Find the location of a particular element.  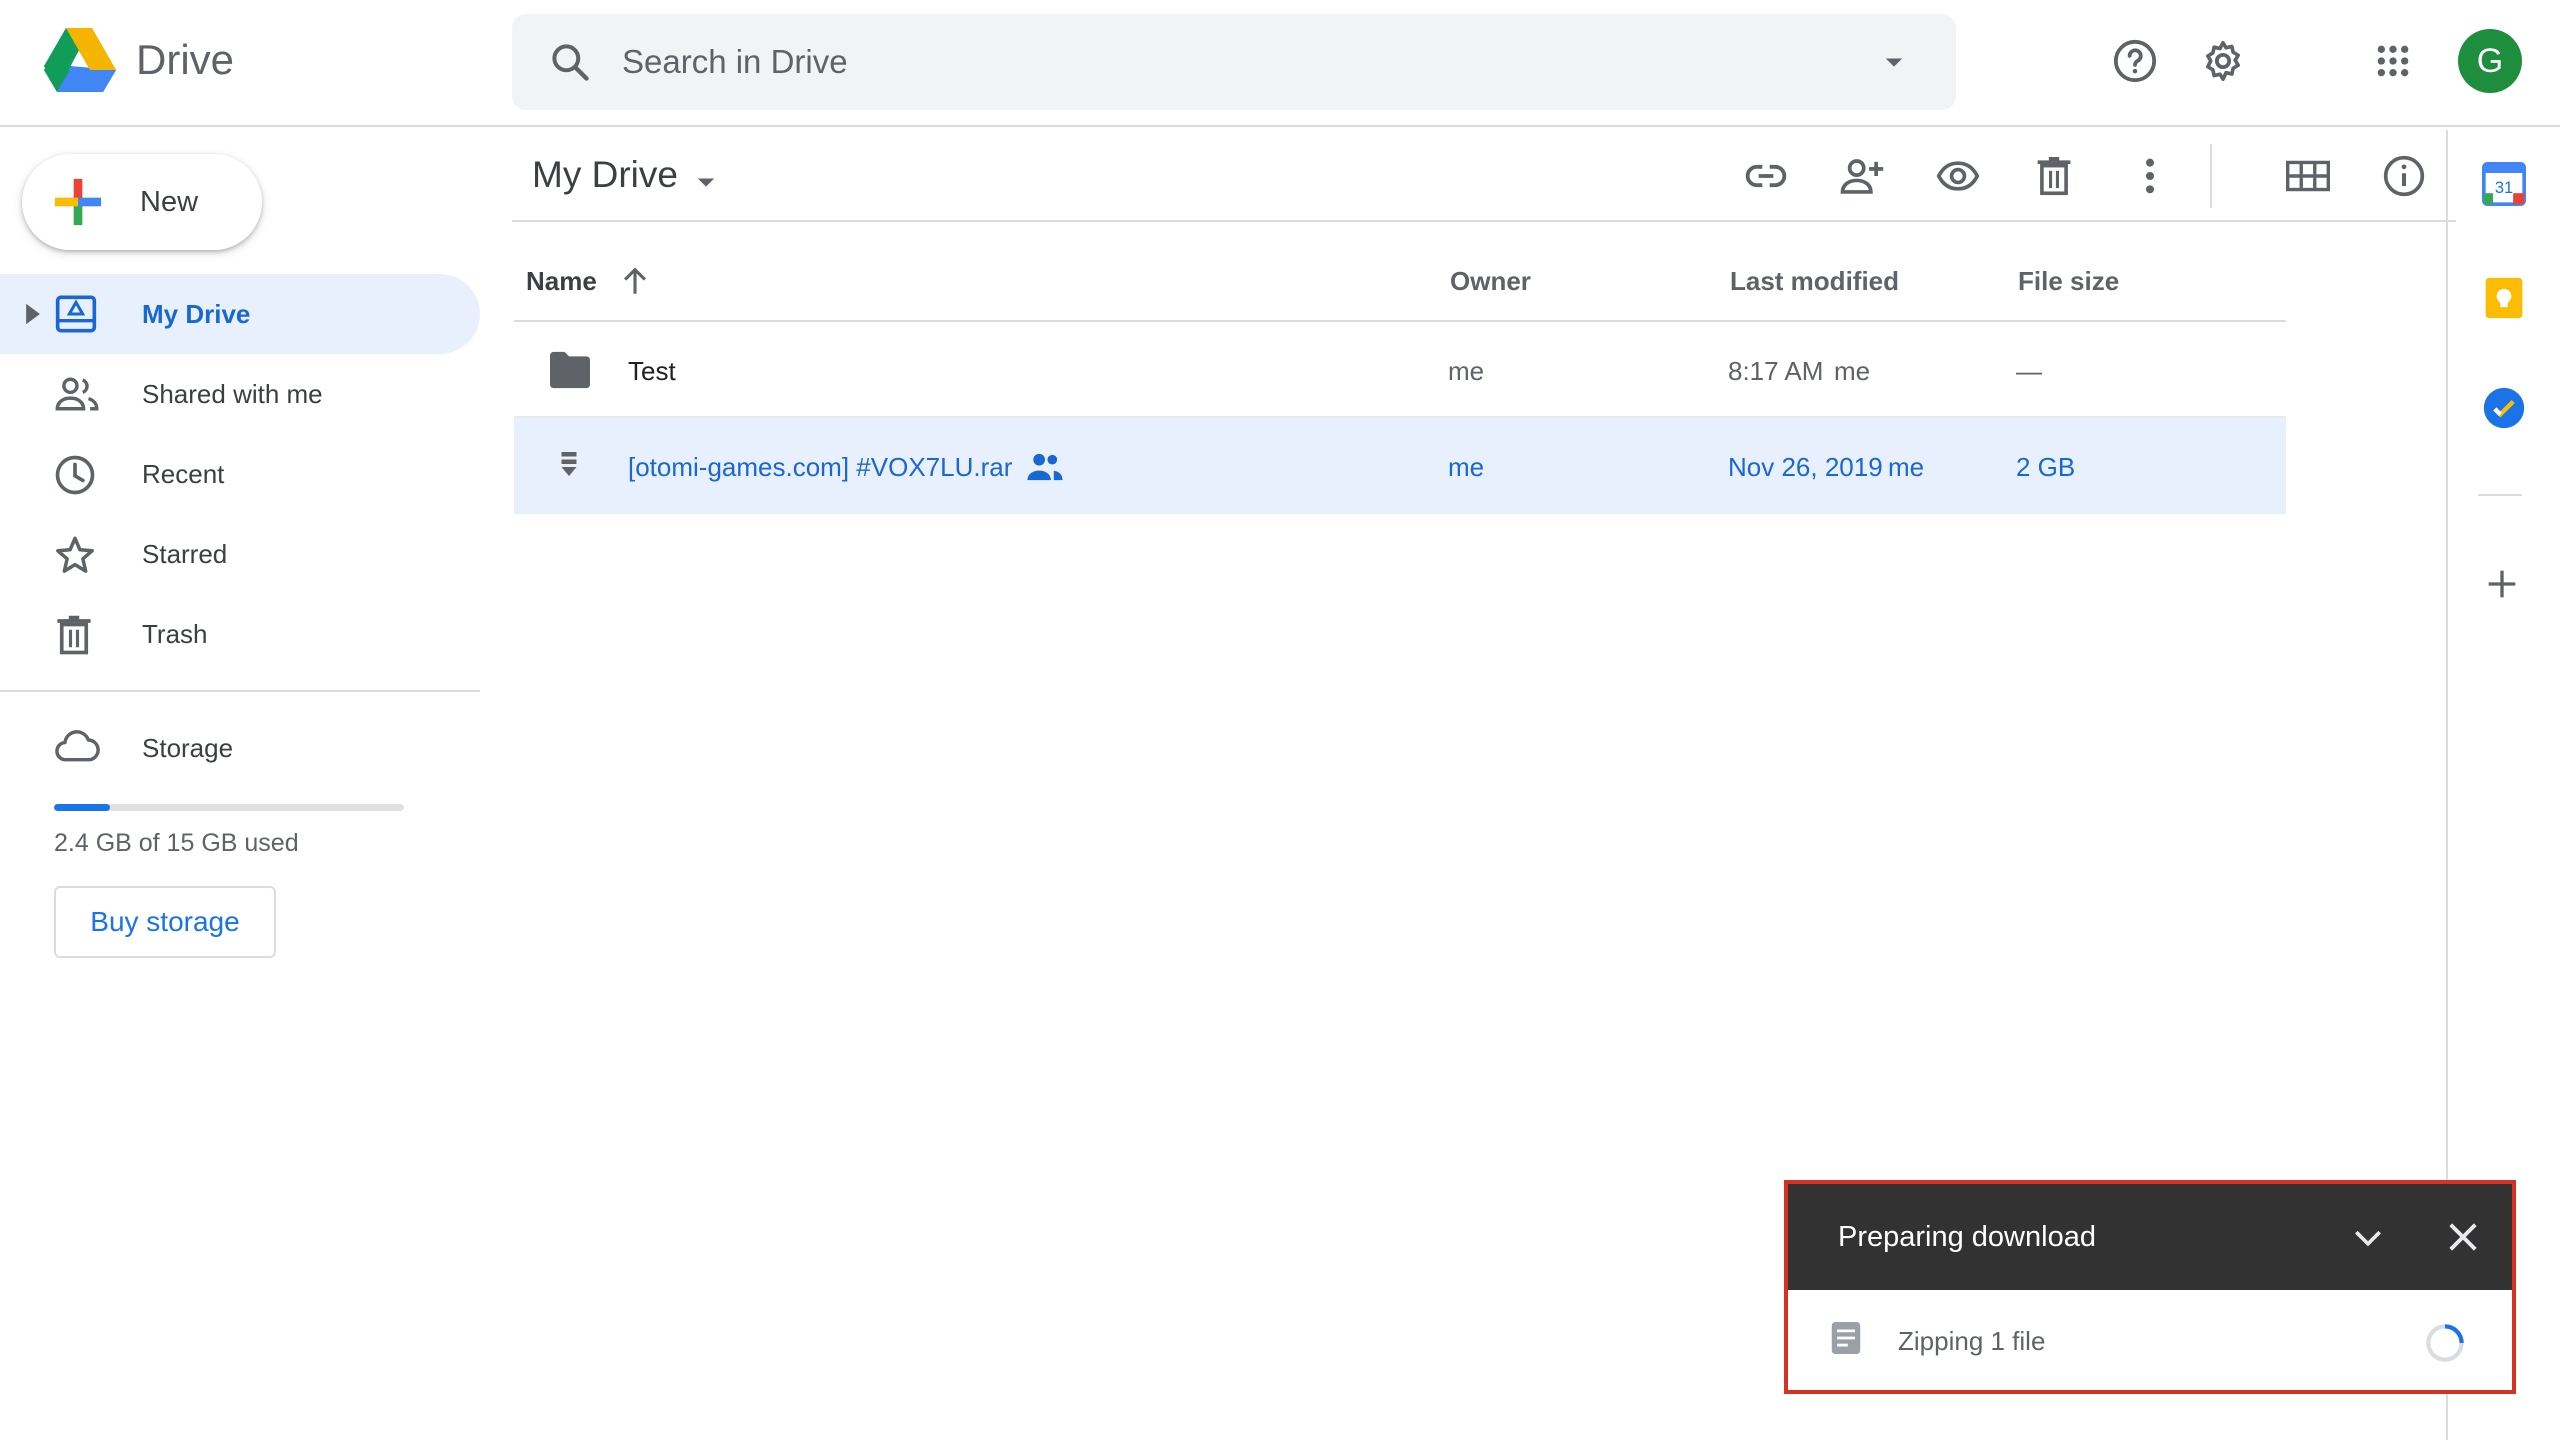

sidebar-item-shared-with-me: Shared with me is located at coordinates (240, 394).